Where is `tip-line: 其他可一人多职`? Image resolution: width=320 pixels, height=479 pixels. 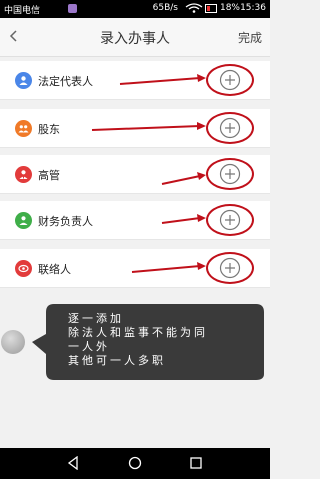
tip-line: 其他可一人多职 is located at coordinates (117, 360).